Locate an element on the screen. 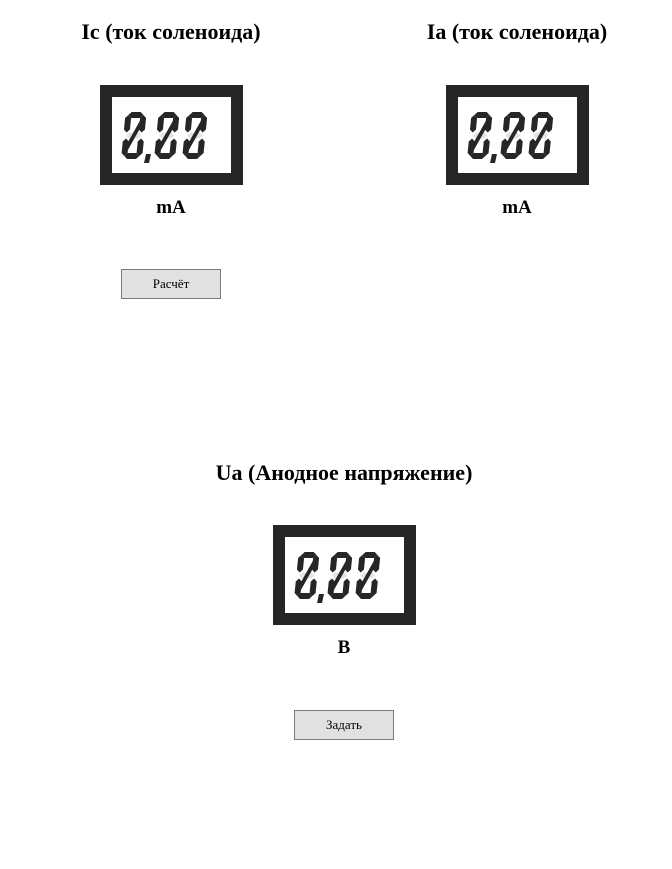 The height and width of the screenshot is (869, 672). ua-digital-display is located at coordinates (344, 575).